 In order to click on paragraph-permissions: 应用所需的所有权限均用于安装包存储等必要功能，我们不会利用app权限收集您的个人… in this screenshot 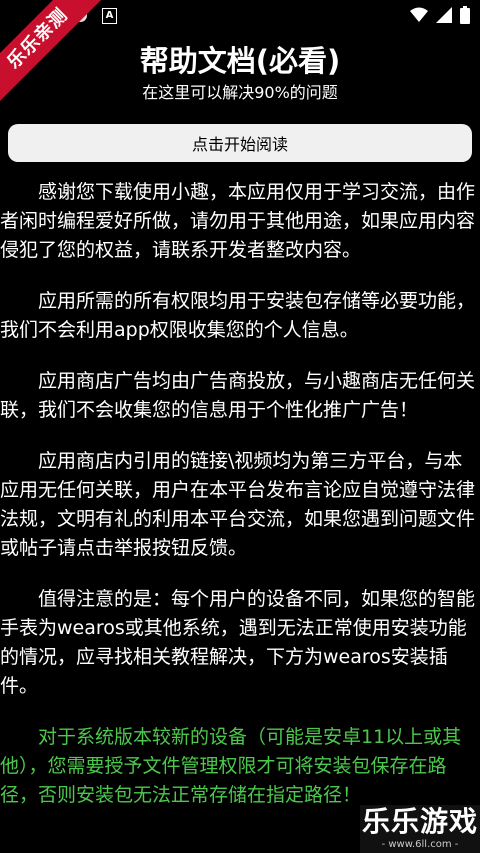, I will do `click(238, 315)`.